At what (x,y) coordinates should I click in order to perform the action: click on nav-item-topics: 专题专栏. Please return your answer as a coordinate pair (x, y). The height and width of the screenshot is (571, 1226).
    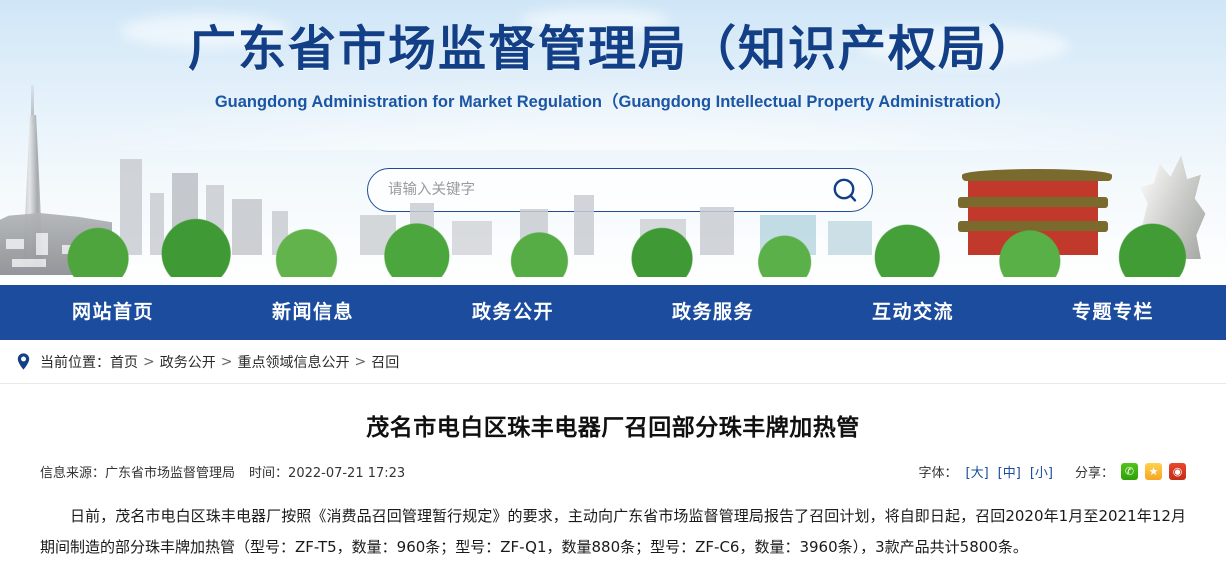
    Looking at the image, I should click on (1113, 312).